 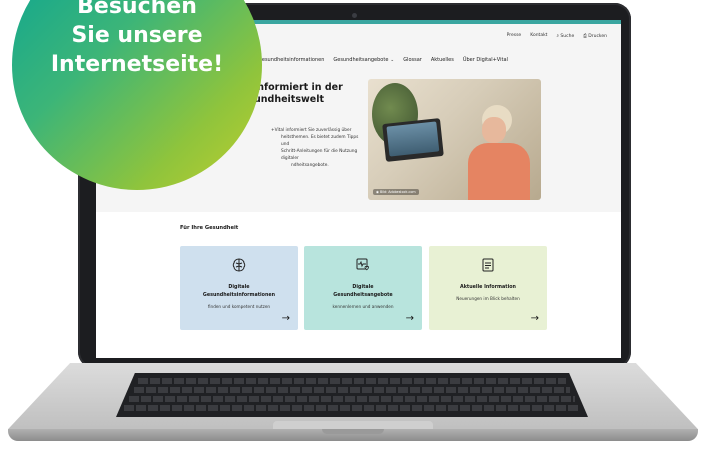 I want to click on brain-icon, so click(x=239, y=265).